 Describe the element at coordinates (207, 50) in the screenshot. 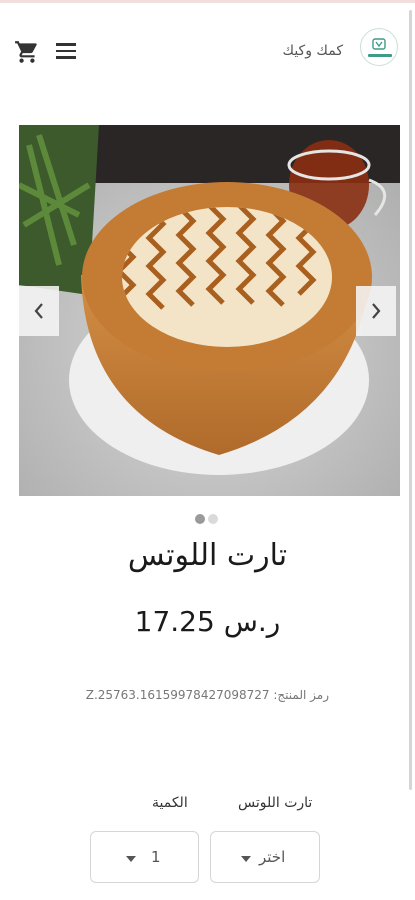

I see `header: كمك وكيك` at that location.